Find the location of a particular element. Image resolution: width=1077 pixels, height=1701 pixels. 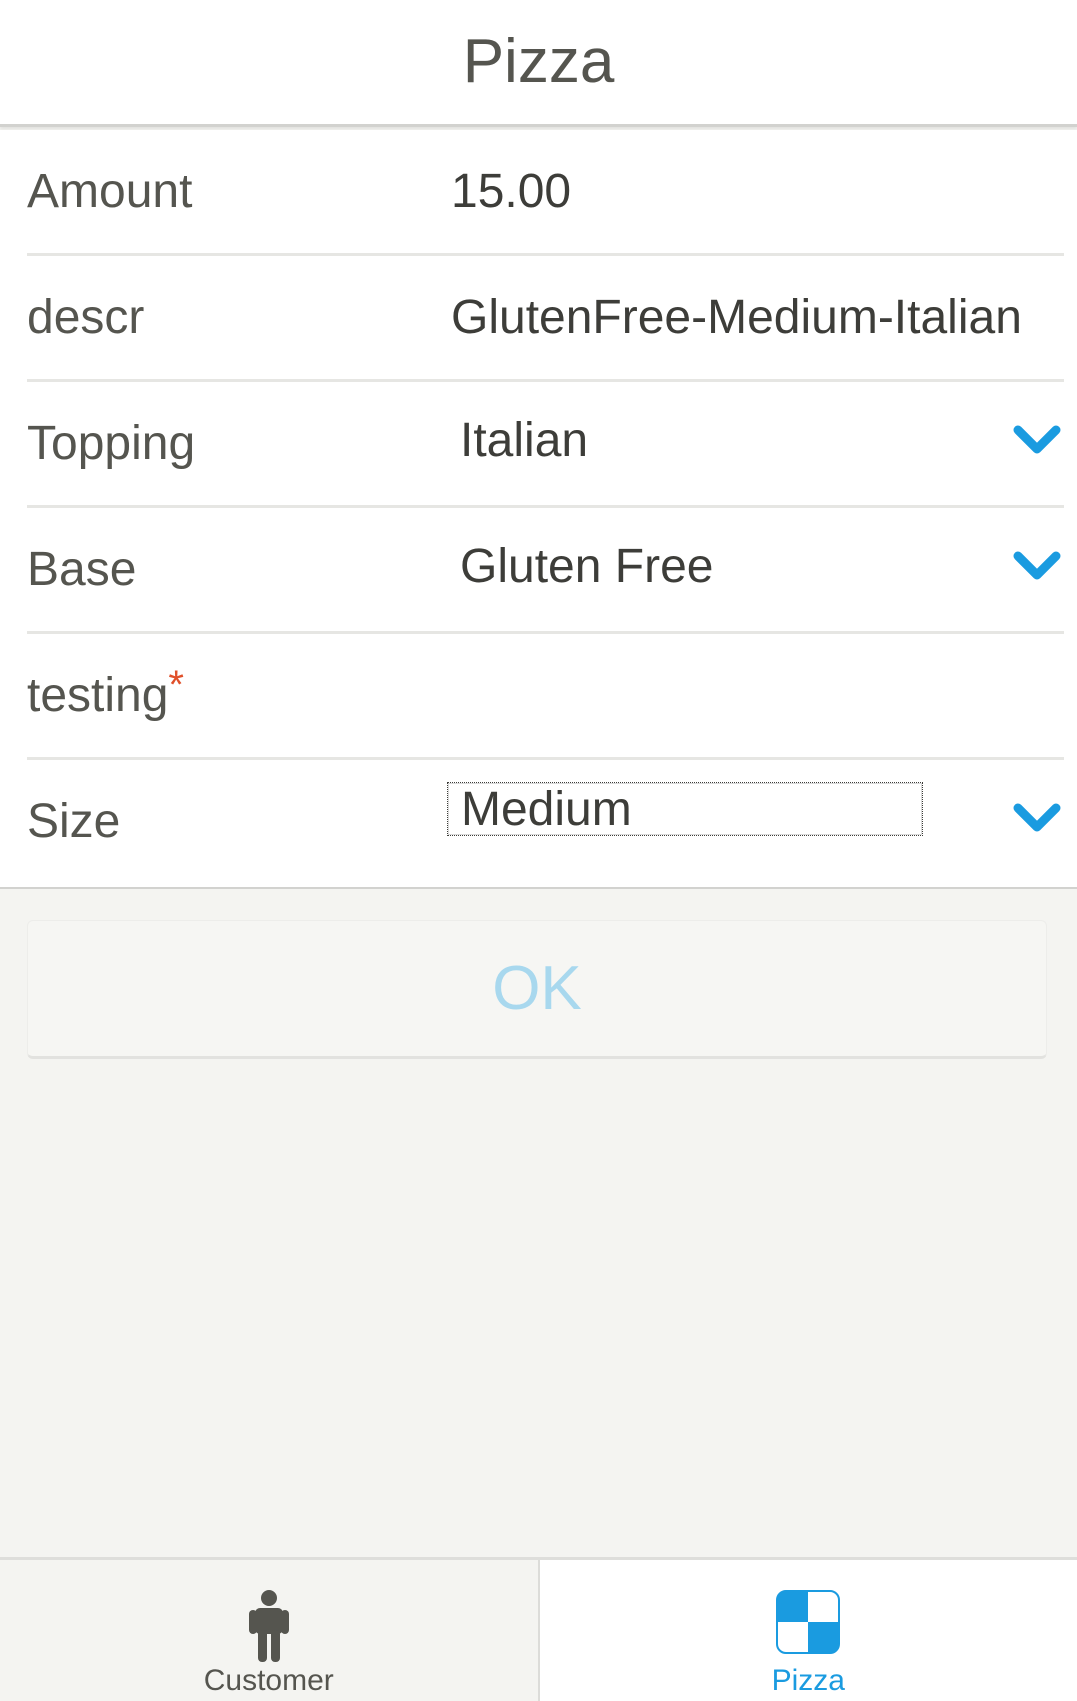

page-title: Pizza is located at coordinates (538, 61).